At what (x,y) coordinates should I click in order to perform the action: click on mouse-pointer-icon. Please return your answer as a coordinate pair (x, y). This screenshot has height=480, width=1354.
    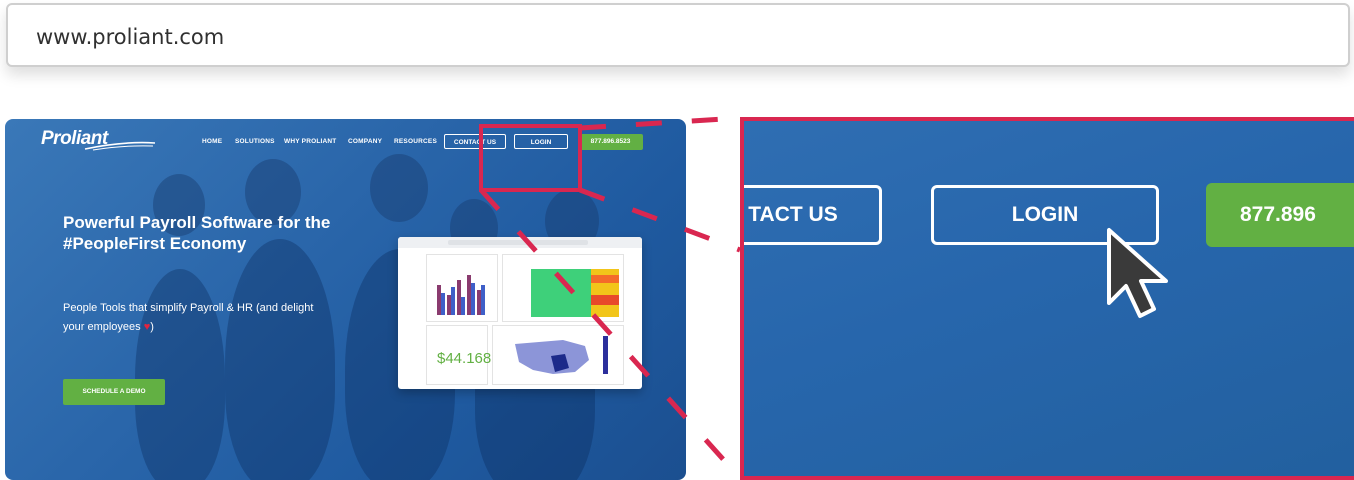
    Looking at the image, I should click on (1137, 273).